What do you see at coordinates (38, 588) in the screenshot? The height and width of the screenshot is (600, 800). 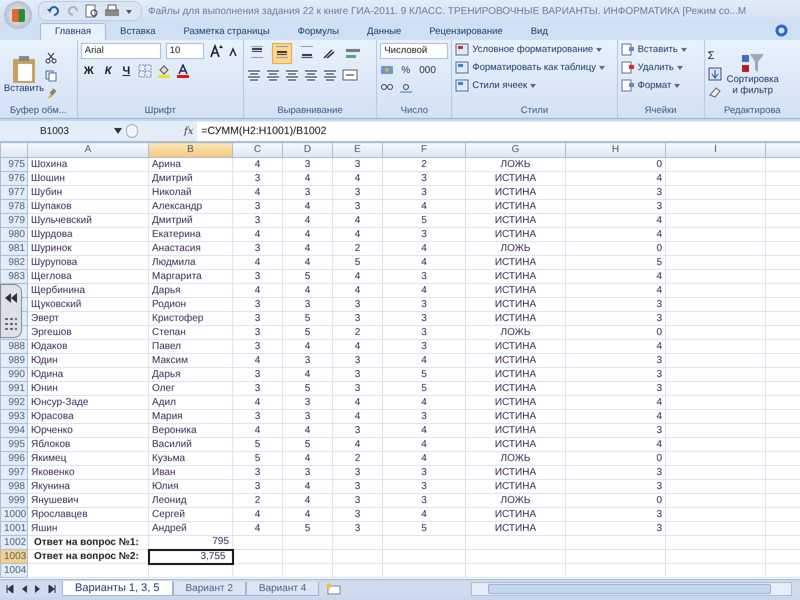 I see `next-sheet-icon` at bounding box center [38, 588].